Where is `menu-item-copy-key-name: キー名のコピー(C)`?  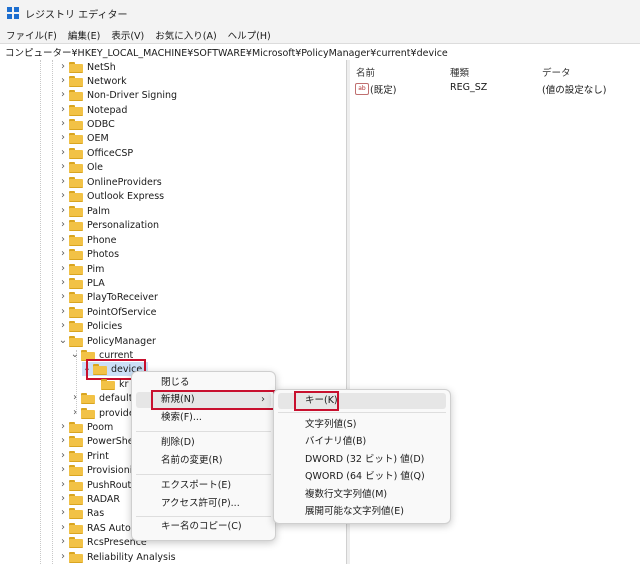 menu-item-copy-key-name: キー名のコピー(C) is located at coordinates (203, 527).